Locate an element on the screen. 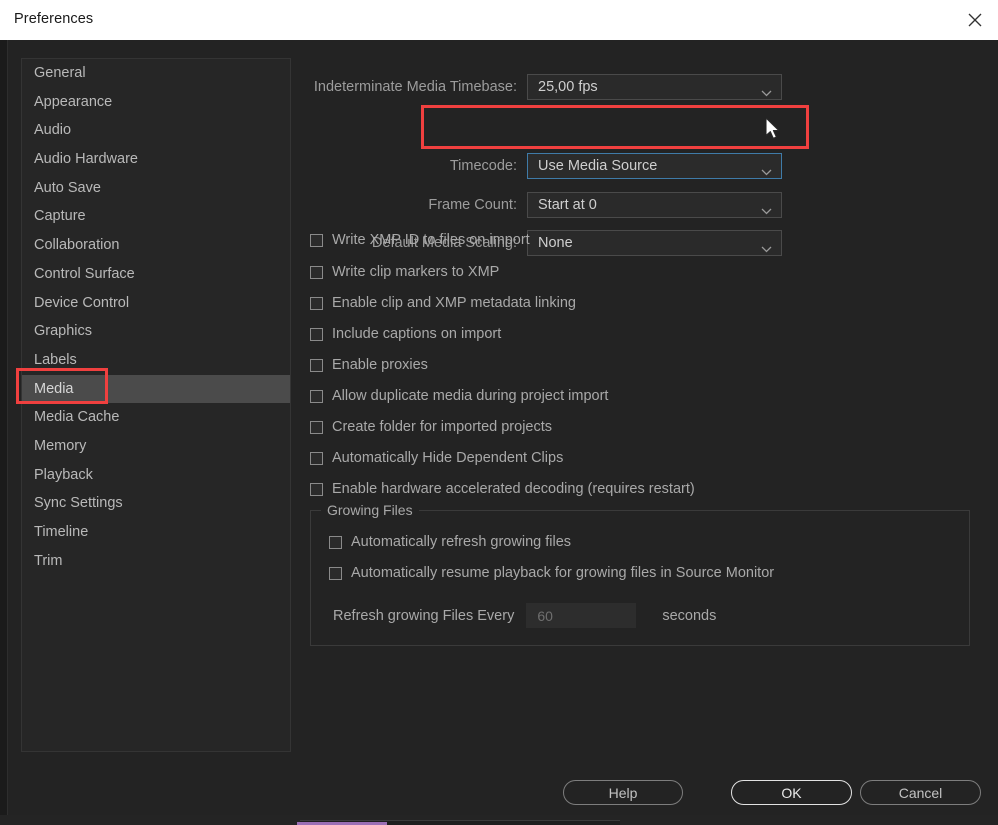  dropdown-timecode: Use Media Source is located at coordinates (654, 166).